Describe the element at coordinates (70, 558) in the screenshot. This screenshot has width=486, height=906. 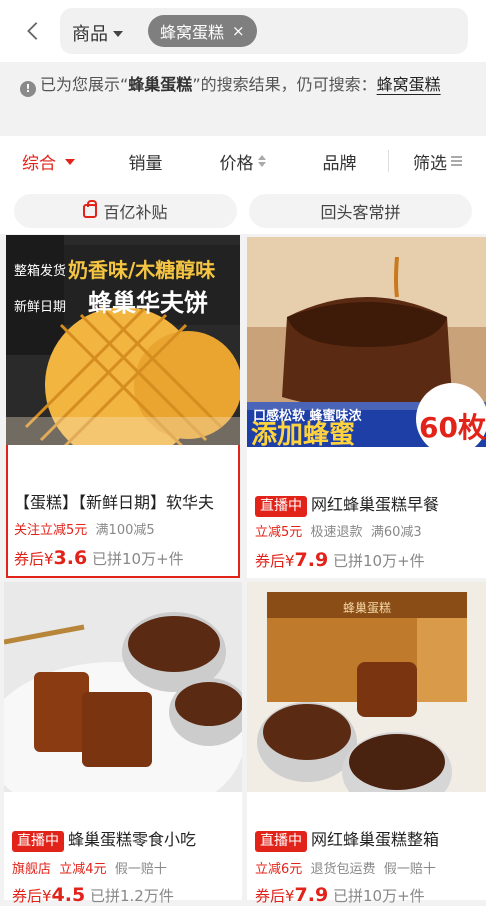
I see `price-value: 3.6` at that location.